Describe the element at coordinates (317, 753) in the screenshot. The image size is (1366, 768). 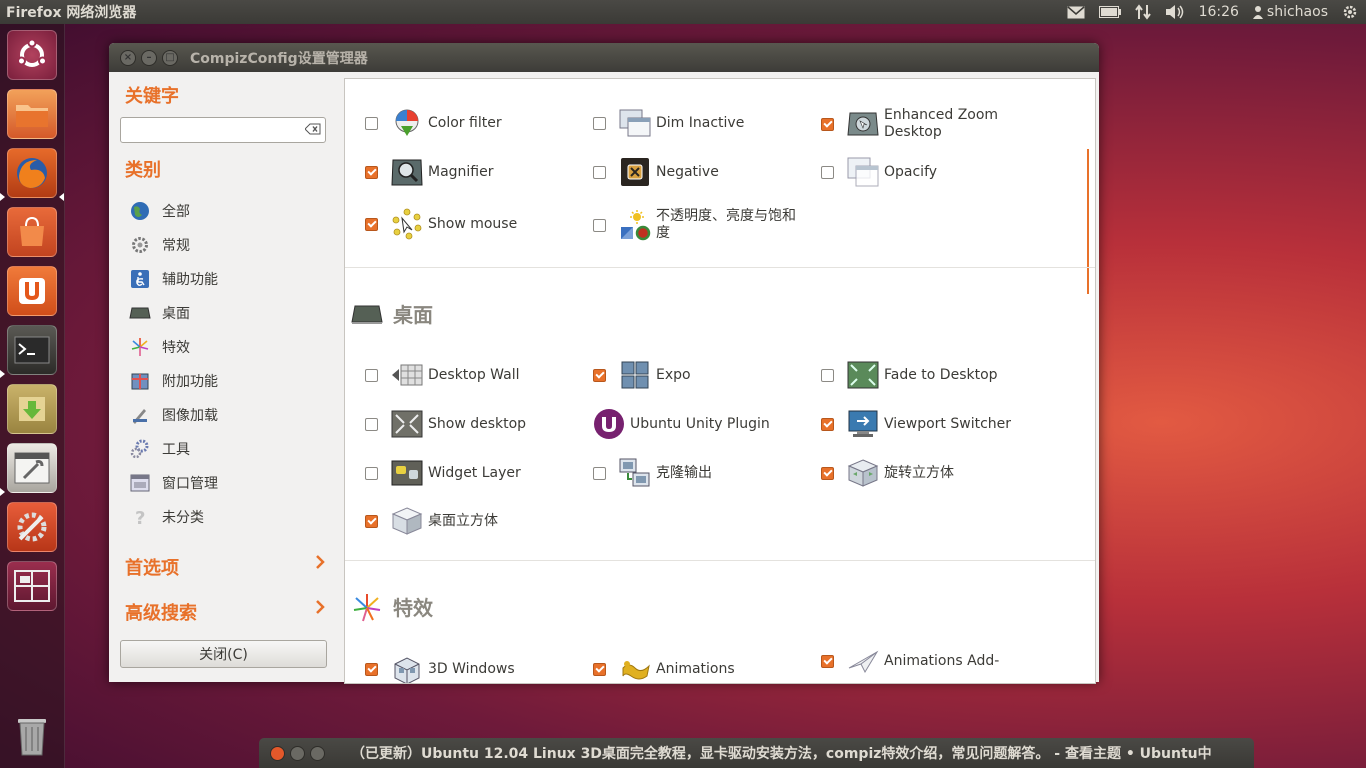
I see `maximize-window-button` at that location.